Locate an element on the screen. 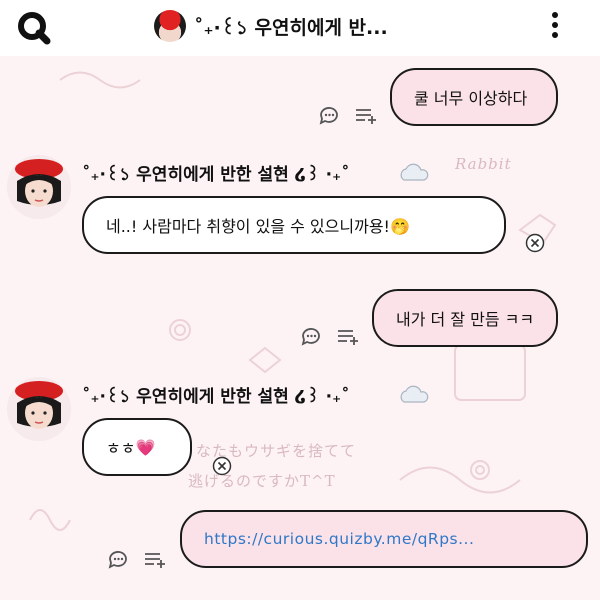  message-text: 내가 더 잘 만듬 ㅋㅋ is located at coordinates (465, 319).